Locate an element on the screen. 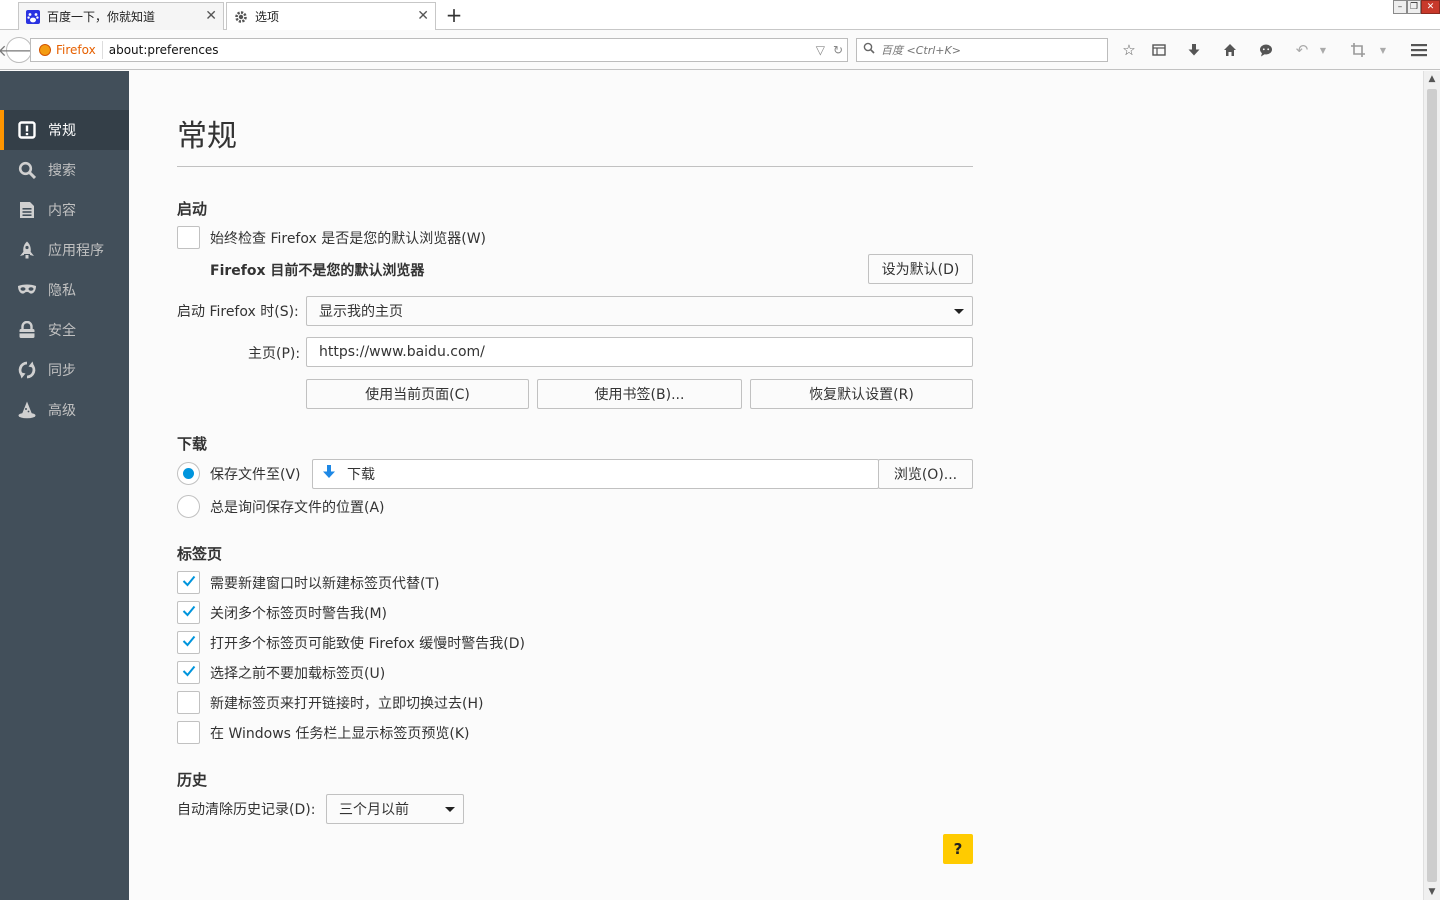 This screenshot has height=900, width=1440. download-arrow-icon is located at coordinates (329, 474).